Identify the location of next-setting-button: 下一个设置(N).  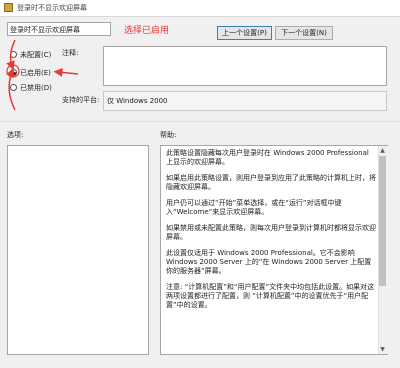
(304, 33).